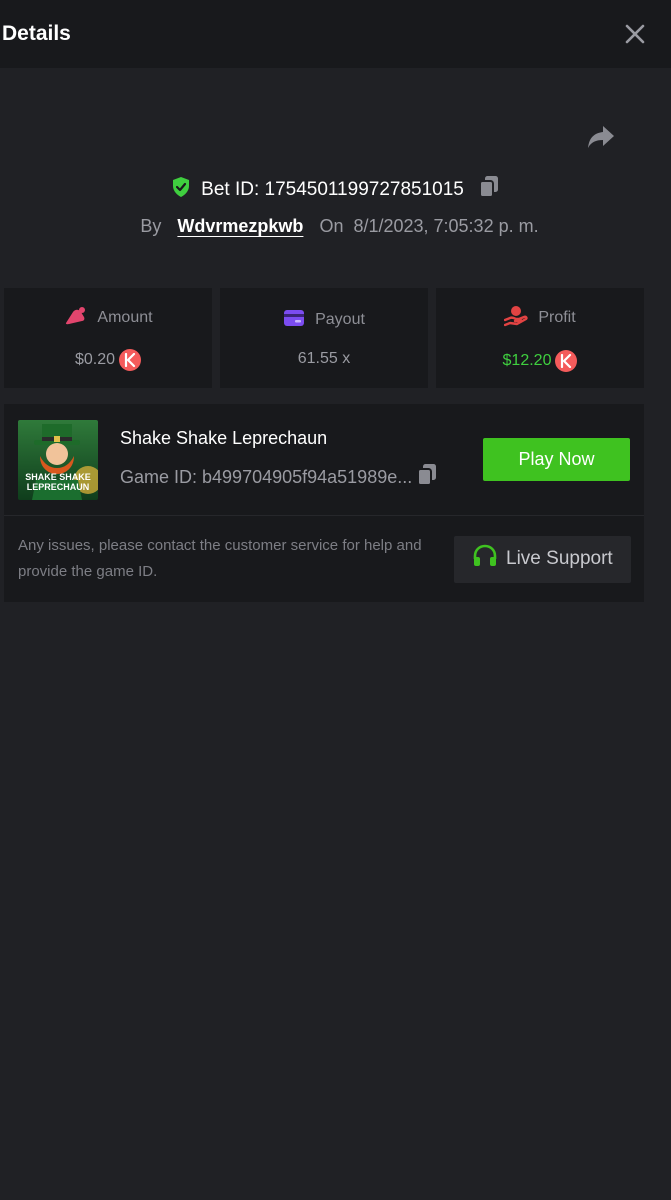 The width and height of the screenshot is (671, 1200). Describe the element at coordinates (601, 139) in the screenshot. I see `share-icon` at that location.